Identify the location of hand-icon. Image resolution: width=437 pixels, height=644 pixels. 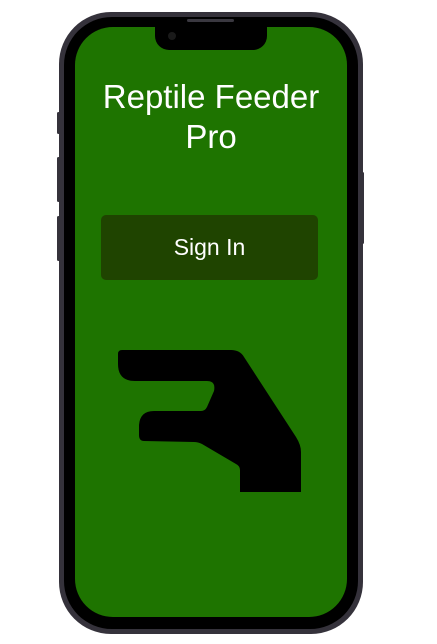
(209, 421).